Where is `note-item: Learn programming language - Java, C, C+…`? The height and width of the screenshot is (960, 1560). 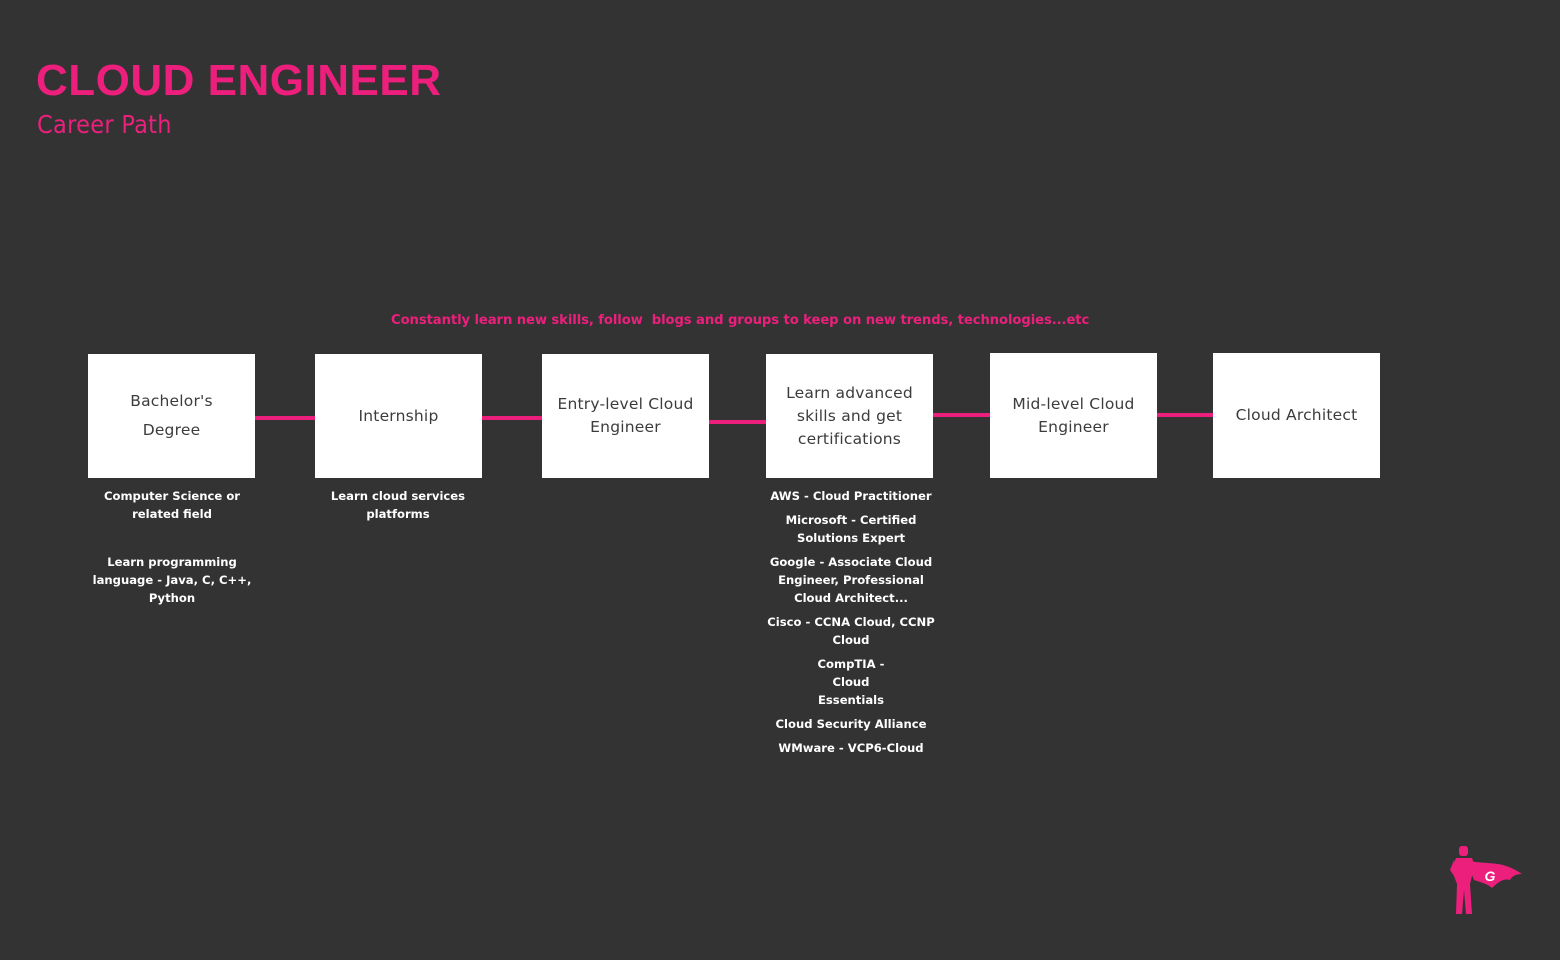 note-item: Learn programming language - Java, C, C+… is located at coordinates (172, 580).